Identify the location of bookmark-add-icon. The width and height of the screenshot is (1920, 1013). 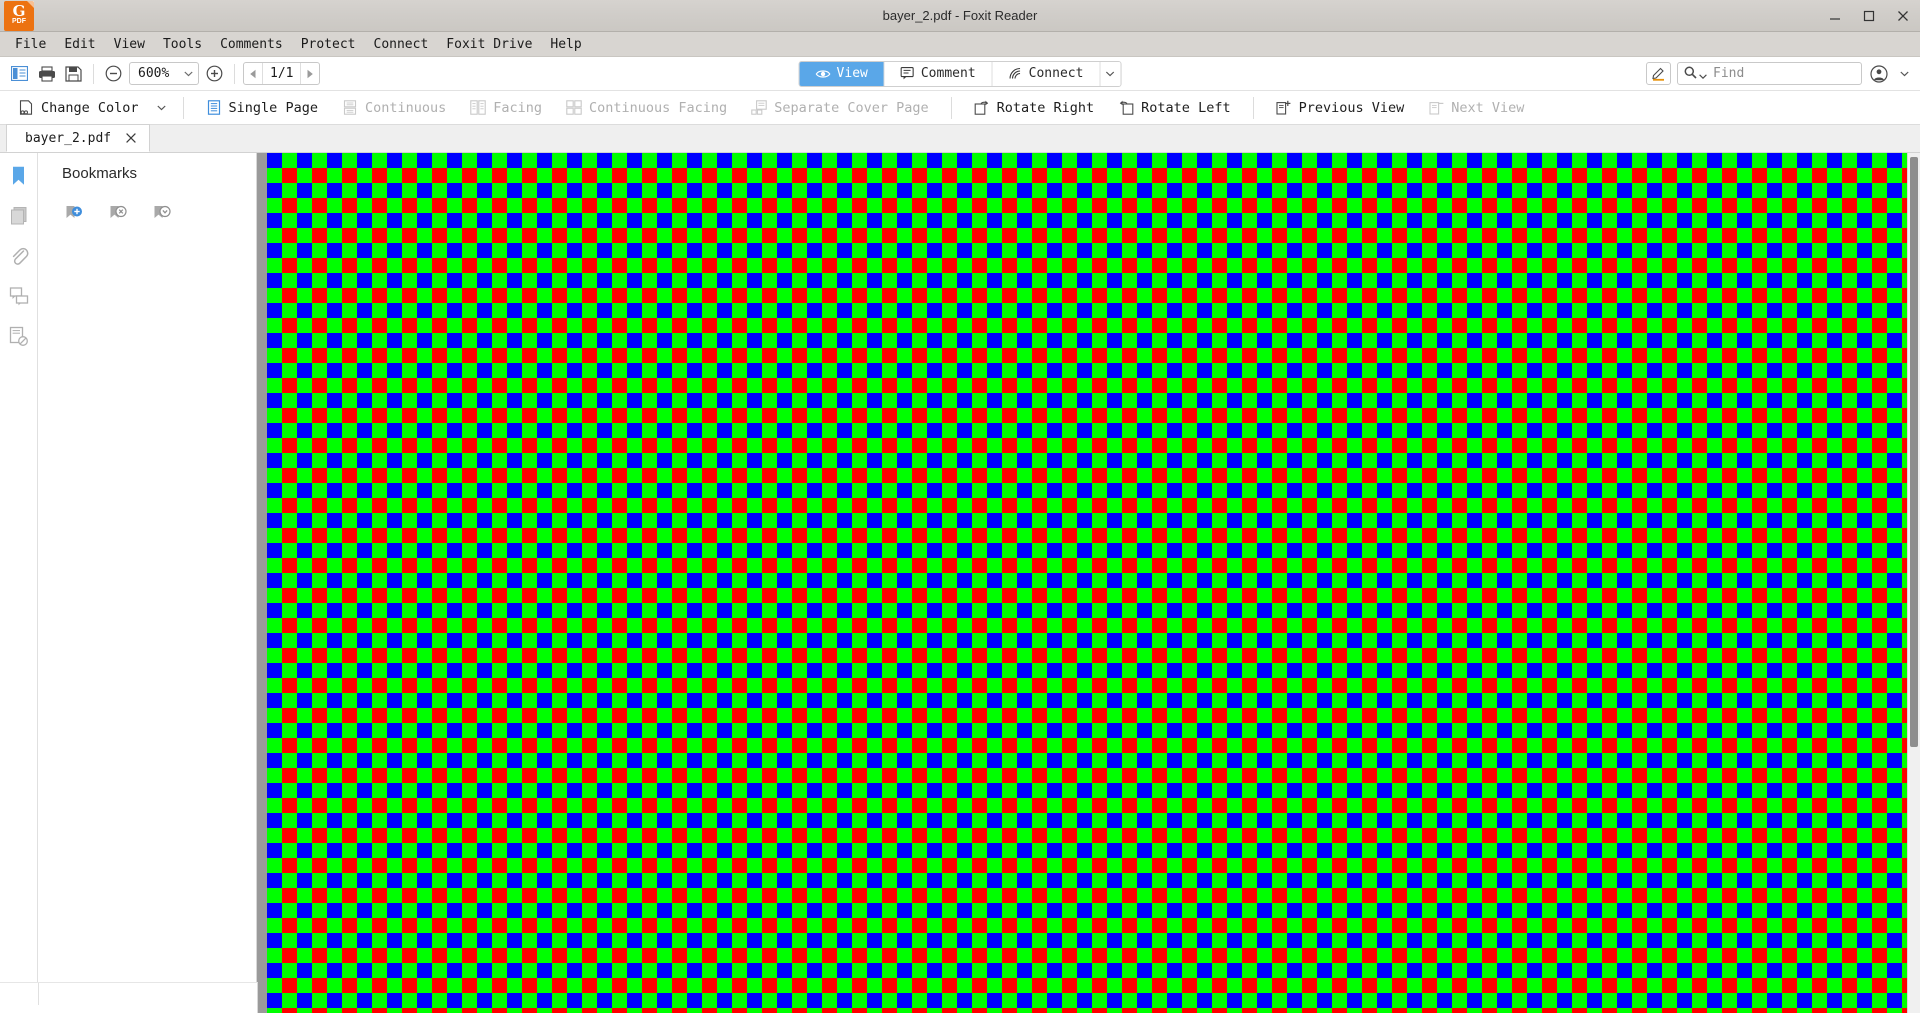
(74, 214).